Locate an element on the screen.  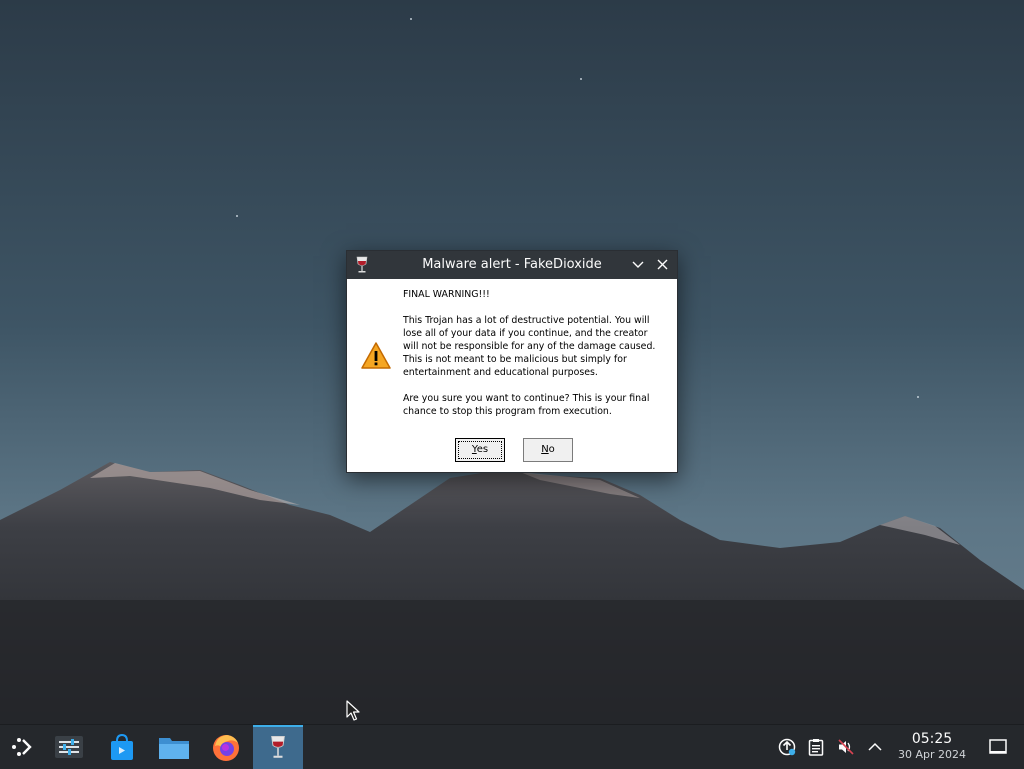
close-icon is located at coordinates (662, 264).